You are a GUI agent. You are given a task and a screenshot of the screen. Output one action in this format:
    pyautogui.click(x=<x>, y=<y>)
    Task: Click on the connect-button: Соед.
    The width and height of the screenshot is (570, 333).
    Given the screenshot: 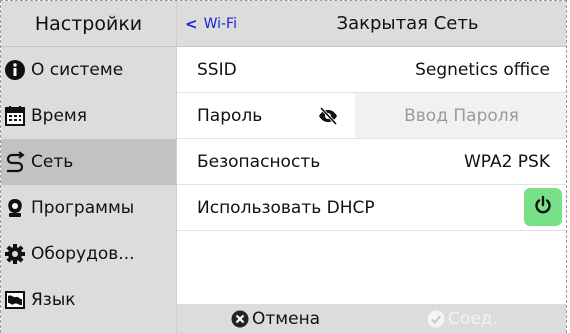 What is the action you would take?
    pyautogui.click(x=462, y=318)
    